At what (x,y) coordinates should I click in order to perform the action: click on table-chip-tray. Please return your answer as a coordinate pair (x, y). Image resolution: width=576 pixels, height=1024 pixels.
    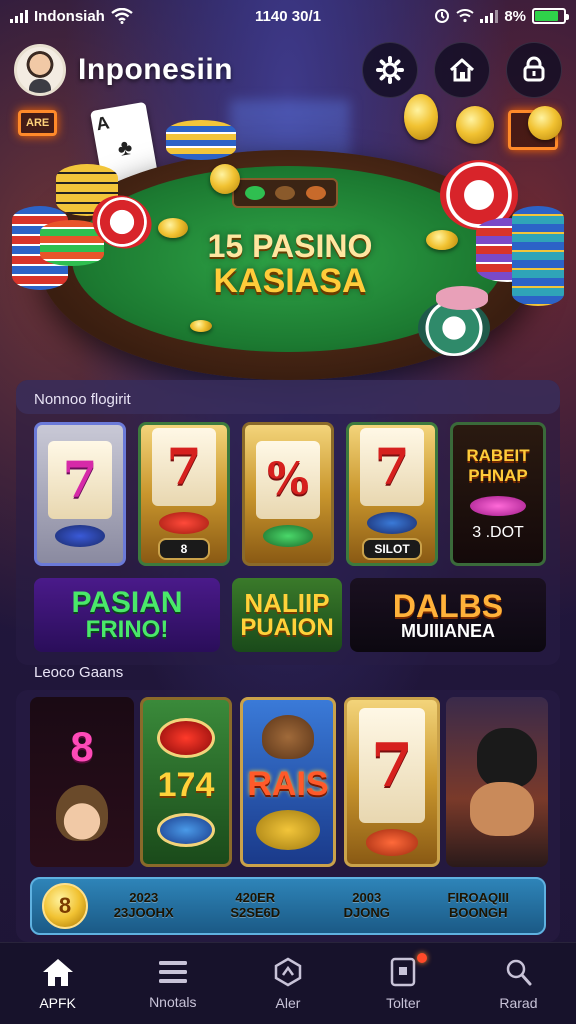
    Looking at the image, I should click on (285, 193).